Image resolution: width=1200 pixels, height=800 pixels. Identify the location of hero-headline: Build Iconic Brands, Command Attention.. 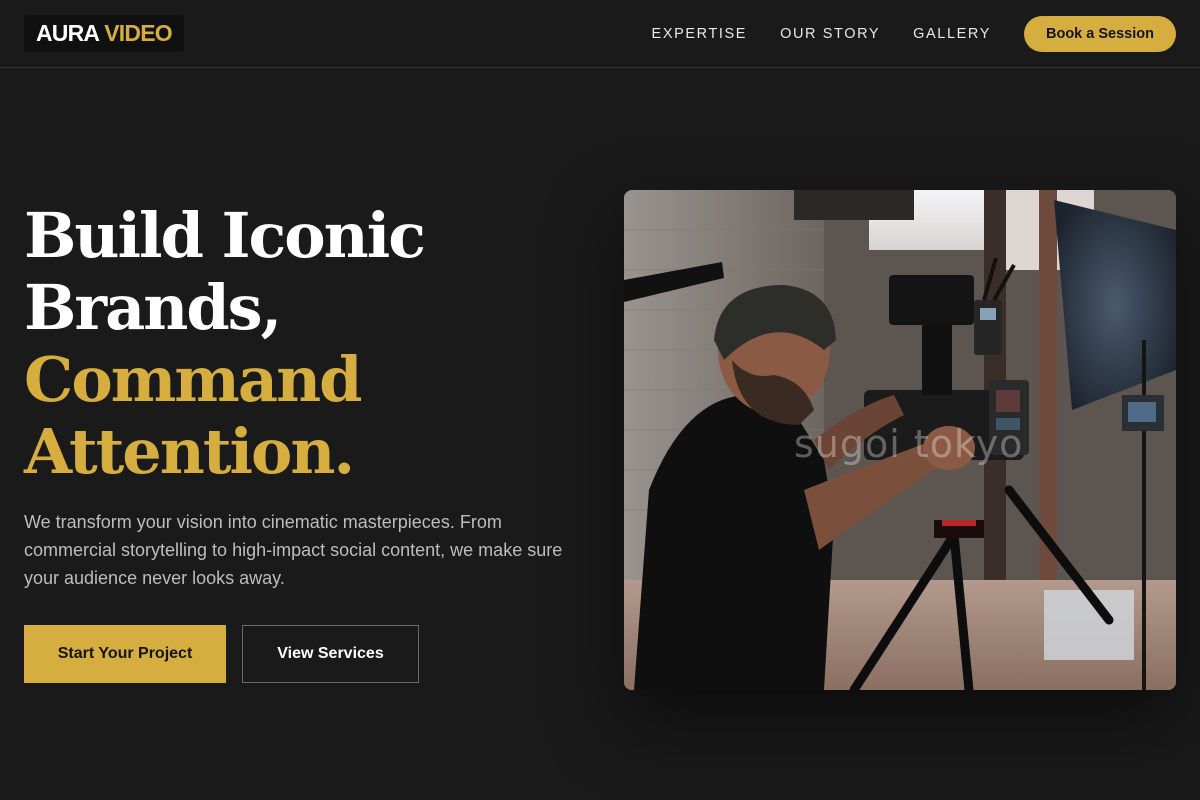
(225, 343).